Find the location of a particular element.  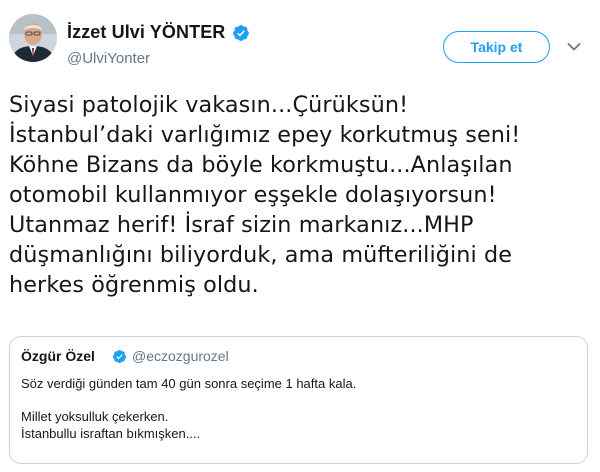

author-name: İzzet Ulvi YÖNTER is located at coordinates (146, 32).